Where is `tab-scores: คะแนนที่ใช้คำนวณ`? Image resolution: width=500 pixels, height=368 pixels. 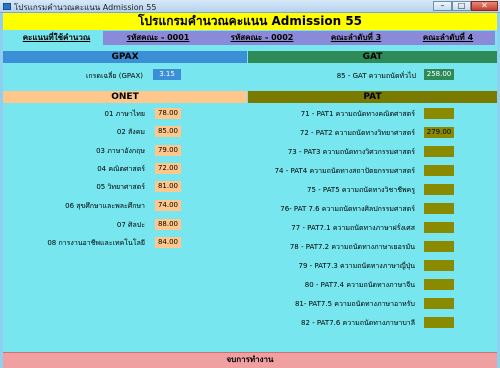 tab-scores: คะแนนที่ใช้คำนวณ is located at coordinates (56, 38).